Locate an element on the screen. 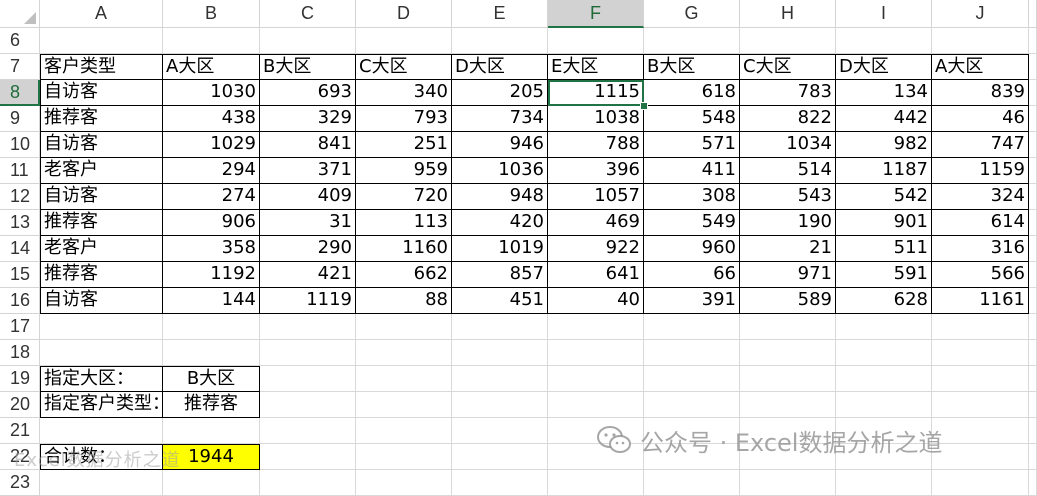 This screenshot has height=496, width=1037. value-cell: 628 is located at coordinates (884, 301).